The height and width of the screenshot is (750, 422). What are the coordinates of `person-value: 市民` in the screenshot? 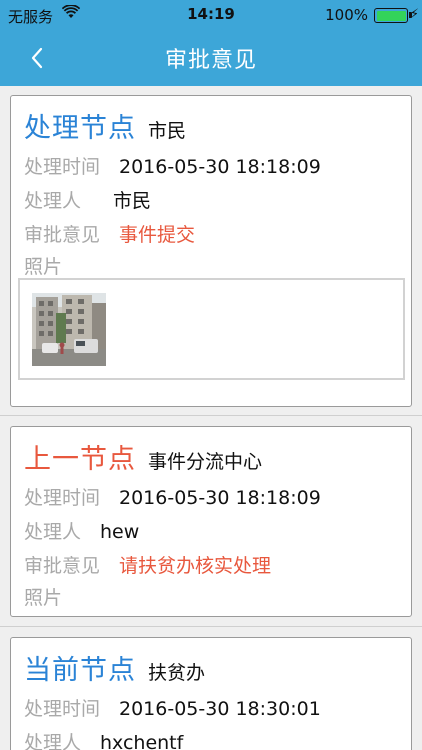 It's located at (132, 201).